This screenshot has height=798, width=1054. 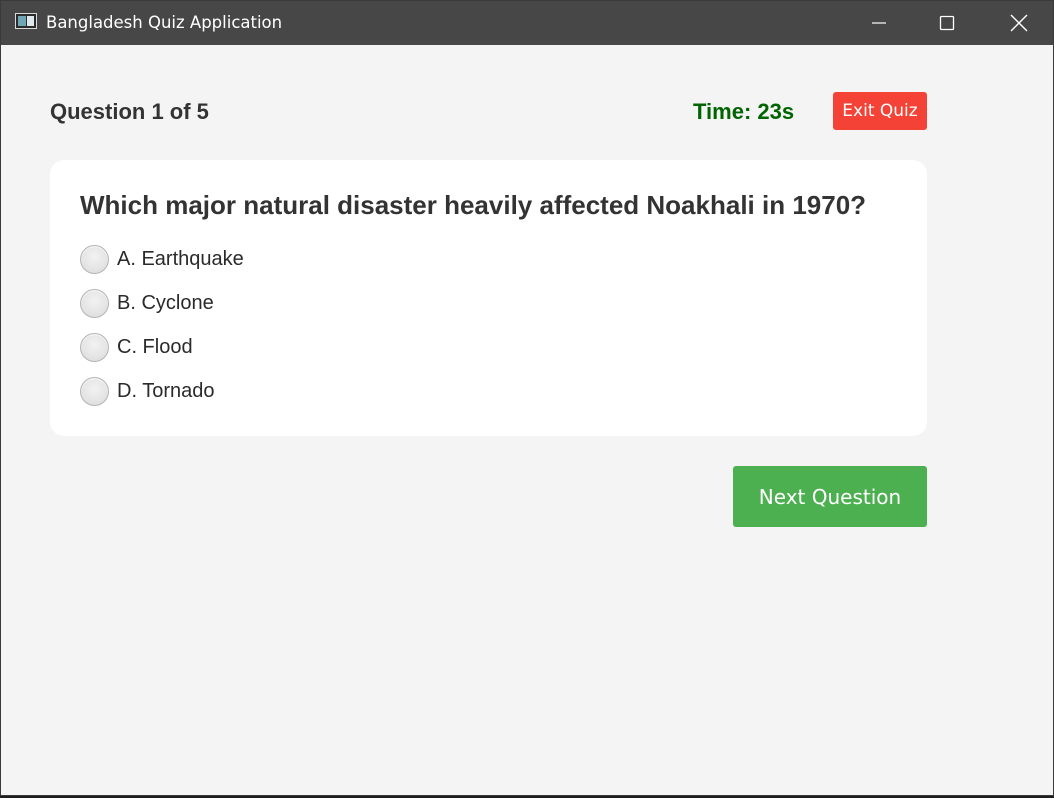 What do you see at coordinates (129, 111) in the screenshot?
I see `question-progress: Question 1 of 5` at bounding box center [129, 111].